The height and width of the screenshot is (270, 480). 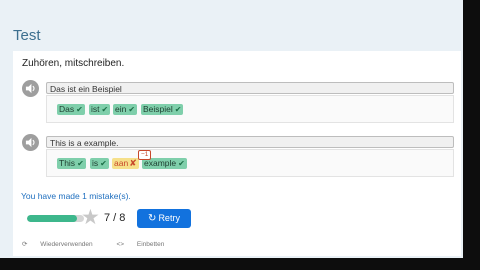 I want to click on embed-link: <> Einbetten, so click(x=145, y=244).